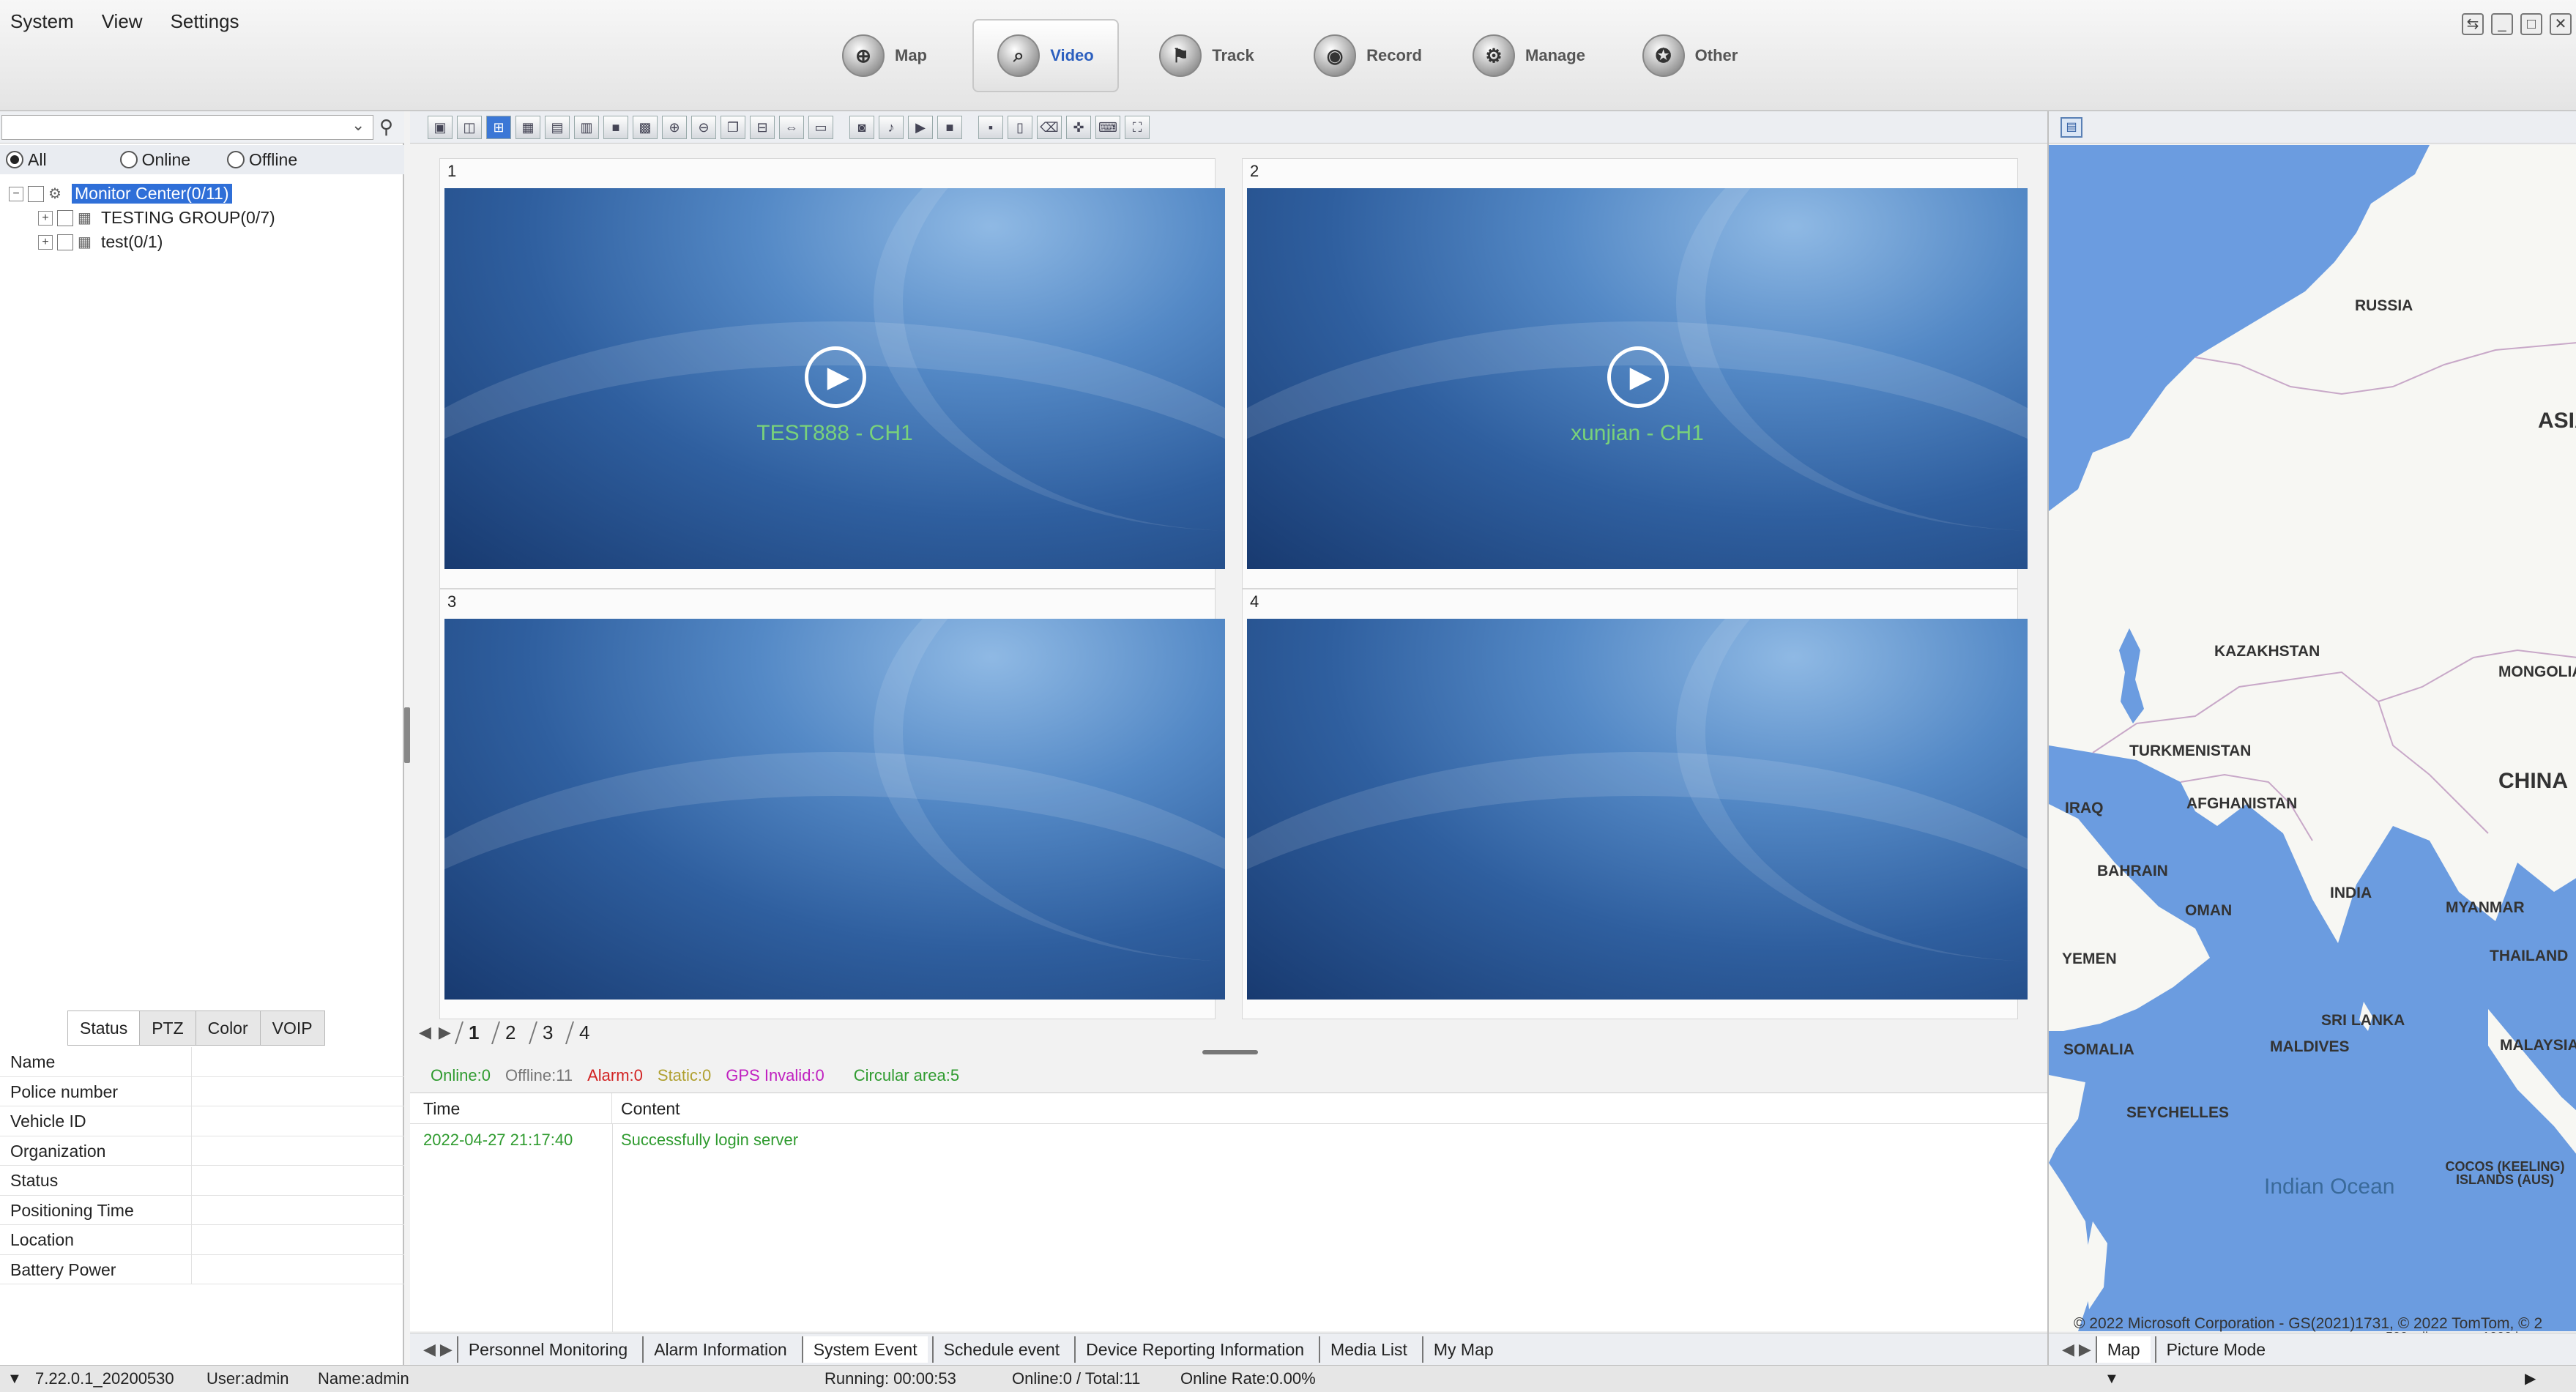 Image resolution: width=2576 pixels, height=1392 pixels. What do you see at coordinates (1368, 56) in the screenshot?
I see `tab-record: ◉ Record` at bounding box center [1368, 56].